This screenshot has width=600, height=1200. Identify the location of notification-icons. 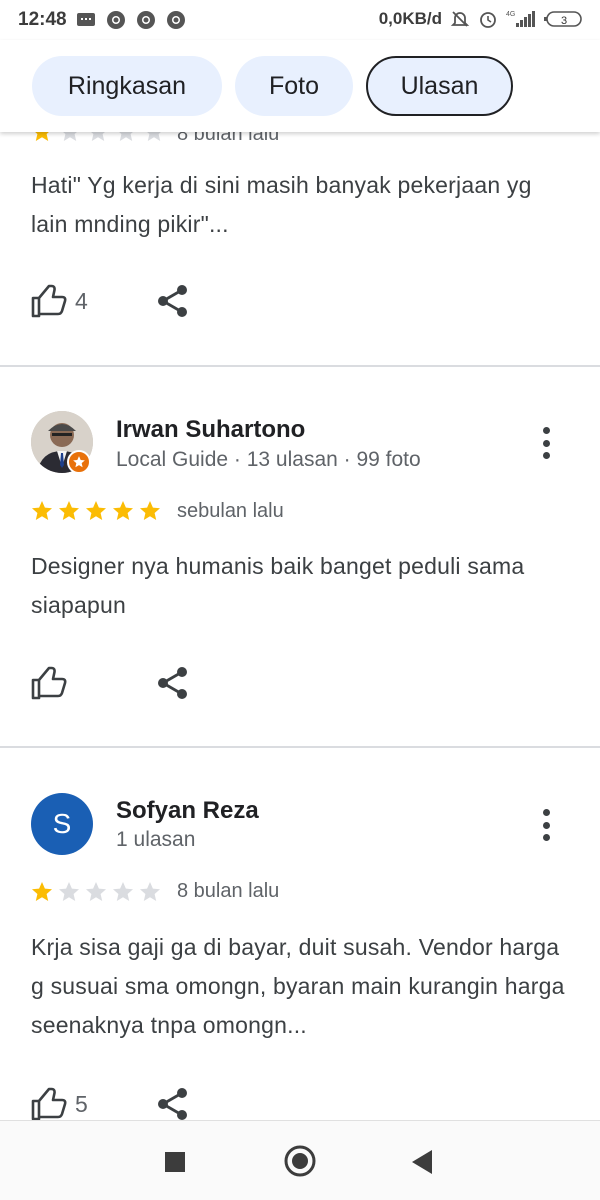
(131, 20).